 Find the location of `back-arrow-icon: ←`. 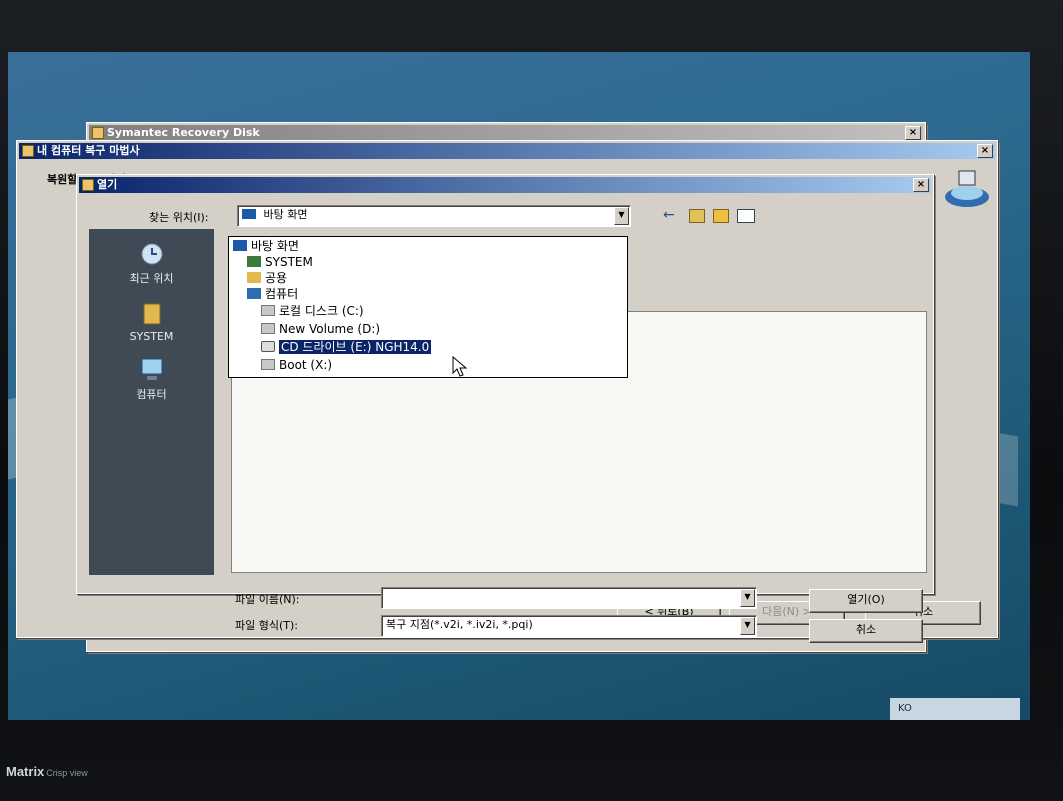

back-arrow-icon: ← is located at coordinates (669, 215).